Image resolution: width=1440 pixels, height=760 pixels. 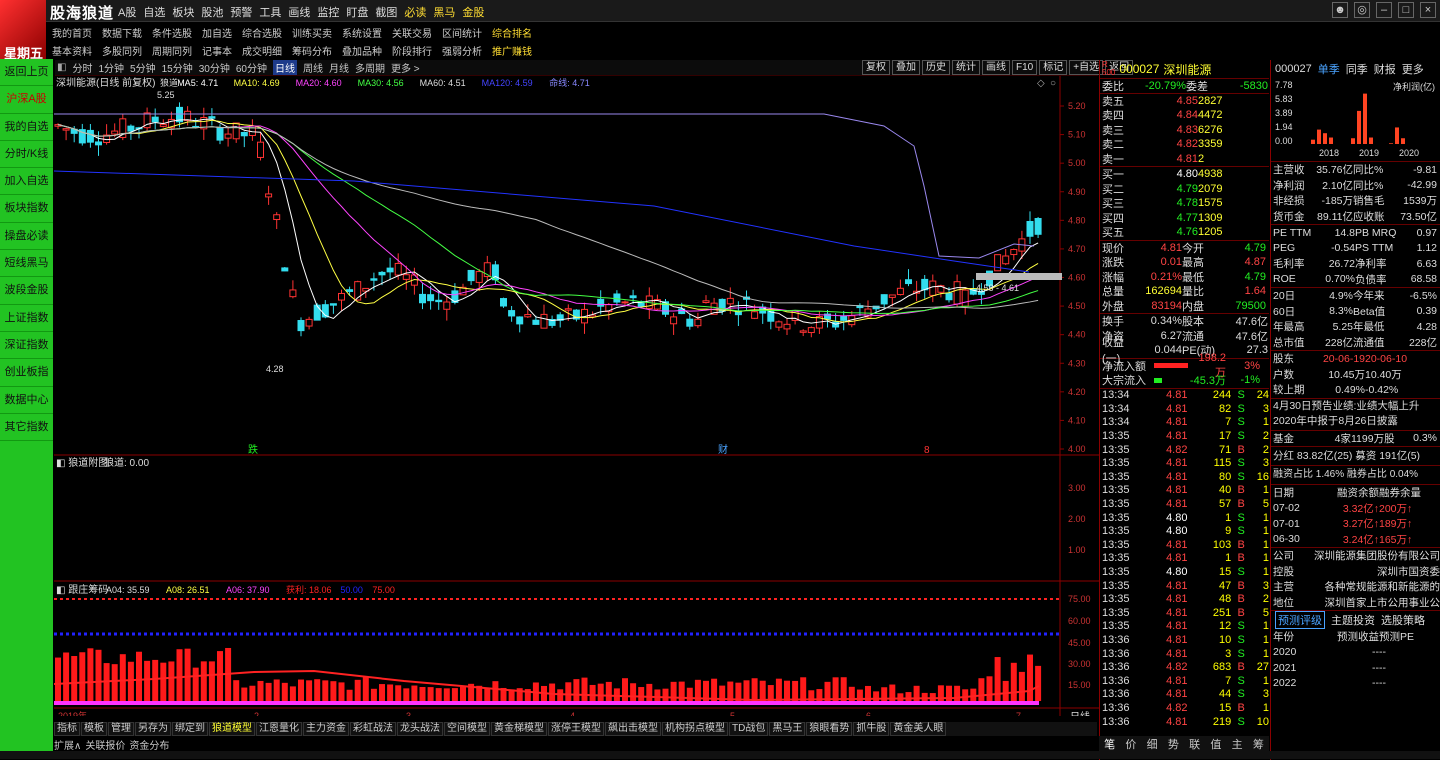 What do you see at coordinates (279, 729) in the screenshot?
I see `indicator-tab: 江恩量化` at bounding box center [279, 729].